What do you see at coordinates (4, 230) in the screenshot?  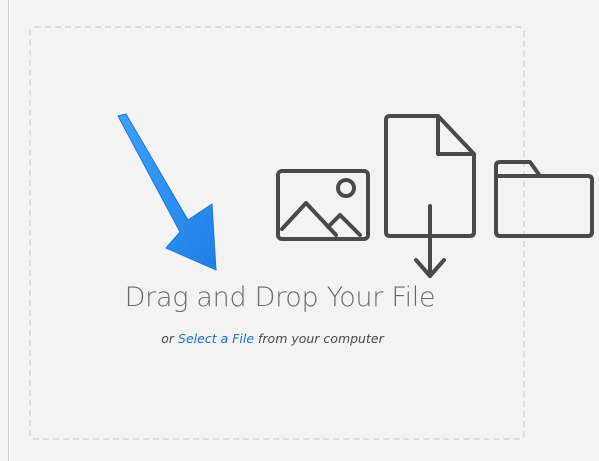 I see `window-edge` at bounding box center [4, 230].